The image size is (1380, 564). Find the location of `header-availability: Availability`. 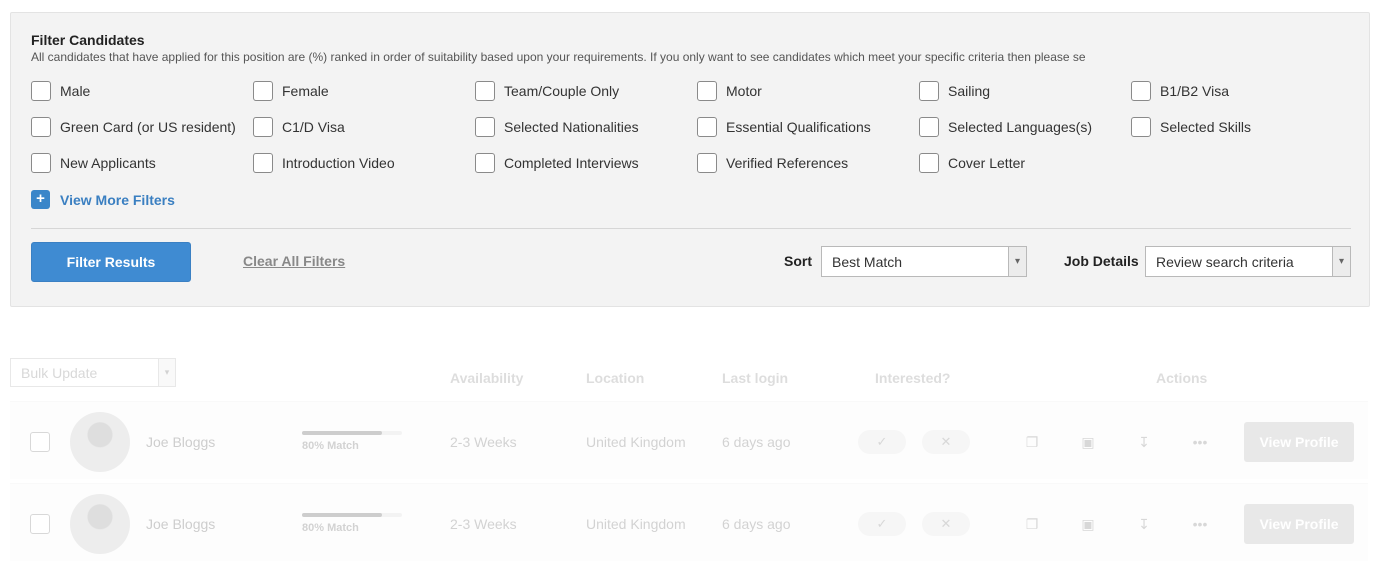

header-availability: Availability is located at coordinates (486, 378).